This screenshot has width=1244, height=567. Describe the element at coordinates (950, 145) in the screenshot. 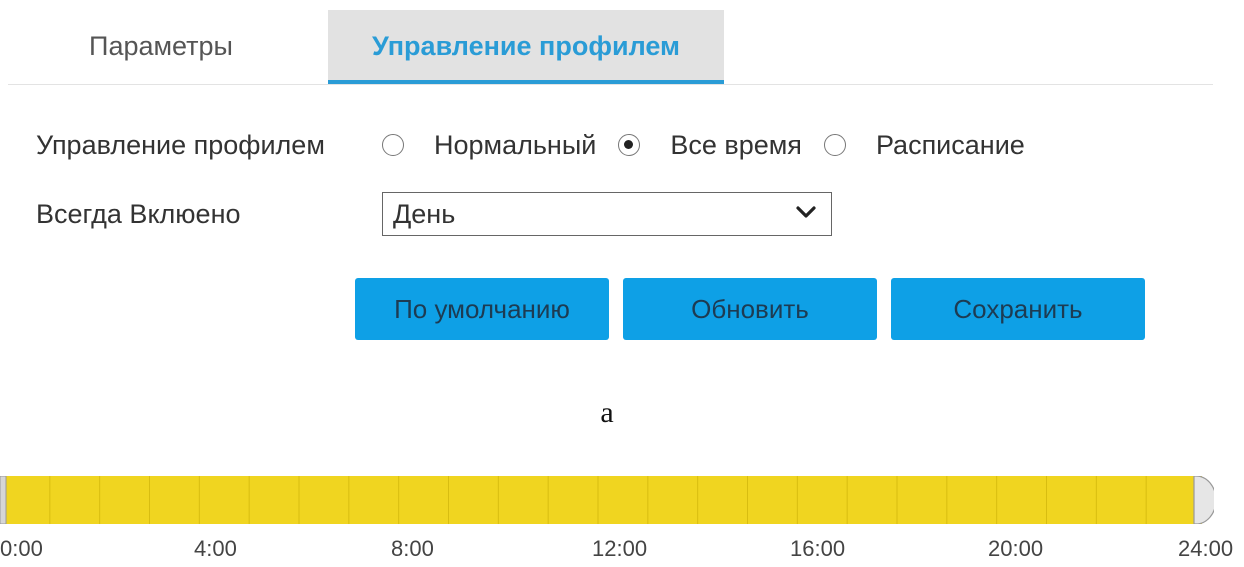

I see `radio-schedule-label: Расписание` at that location.